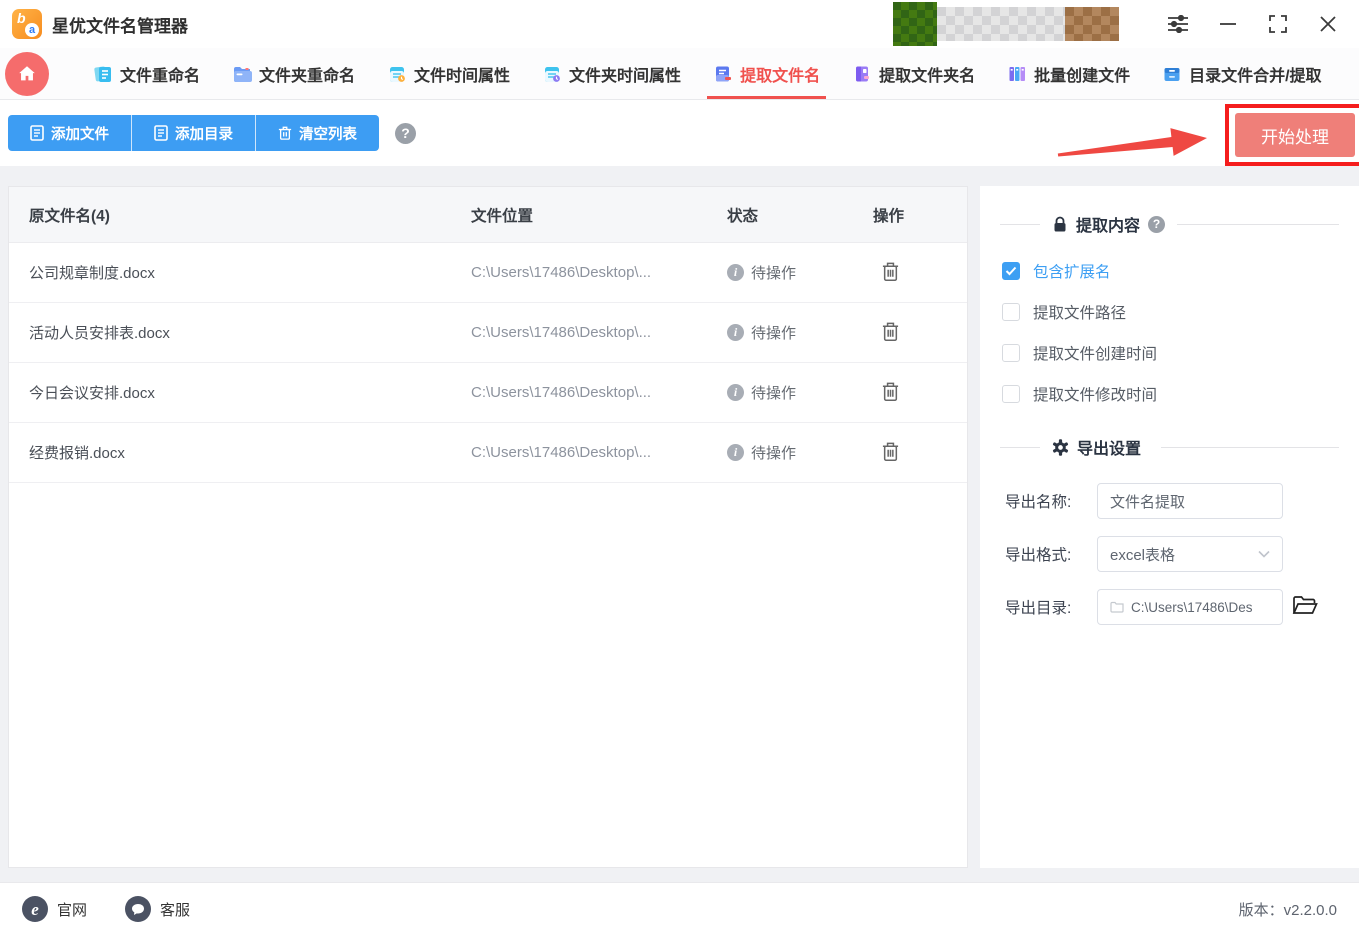  What do you see at coordinates (54, 909) in the screenshot?
I see `official-website-link: e 官网` at bounding box center [54, 909].